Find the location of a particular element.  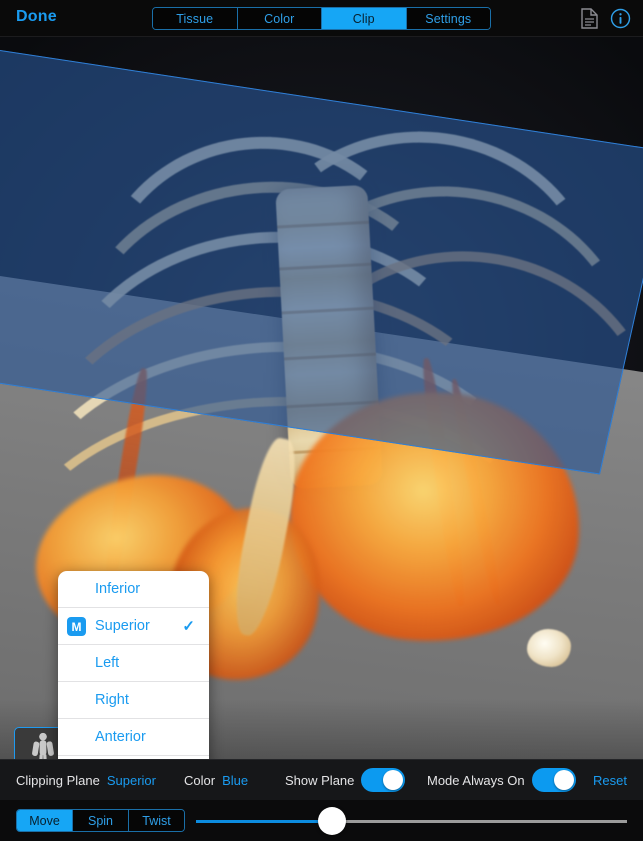

show-plane-label: Show Plane is located at coordinates (320, 780).